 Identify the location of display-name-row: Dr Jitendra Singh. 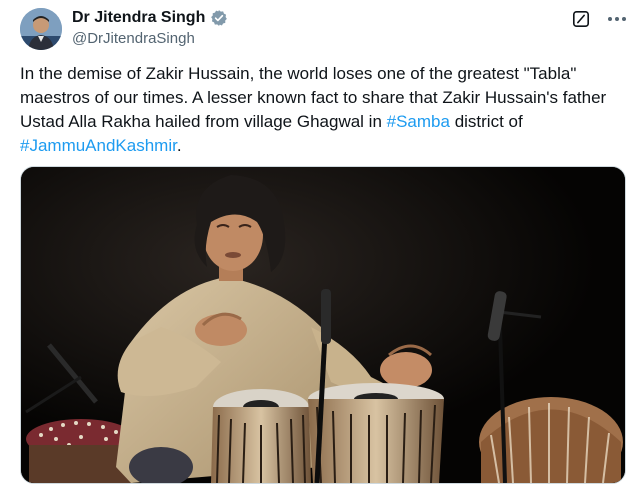
(150, 18).